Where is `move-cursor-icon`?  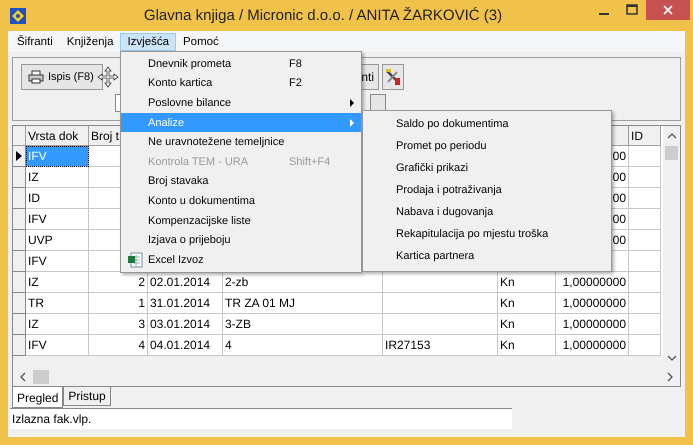 move-cursor-icon is located at coordinates (108, 77).